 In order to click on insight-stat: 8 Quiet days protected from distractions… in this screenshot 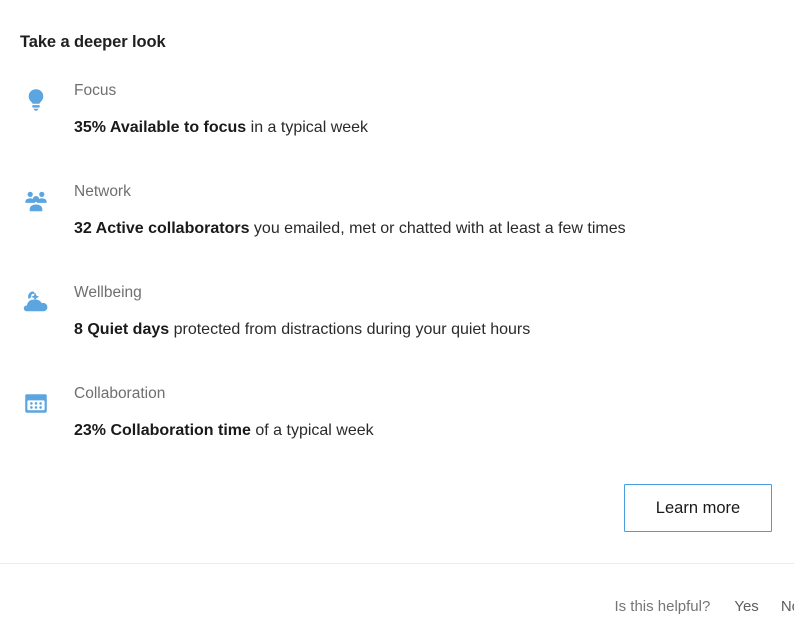, I will do `click(429, 330)`.